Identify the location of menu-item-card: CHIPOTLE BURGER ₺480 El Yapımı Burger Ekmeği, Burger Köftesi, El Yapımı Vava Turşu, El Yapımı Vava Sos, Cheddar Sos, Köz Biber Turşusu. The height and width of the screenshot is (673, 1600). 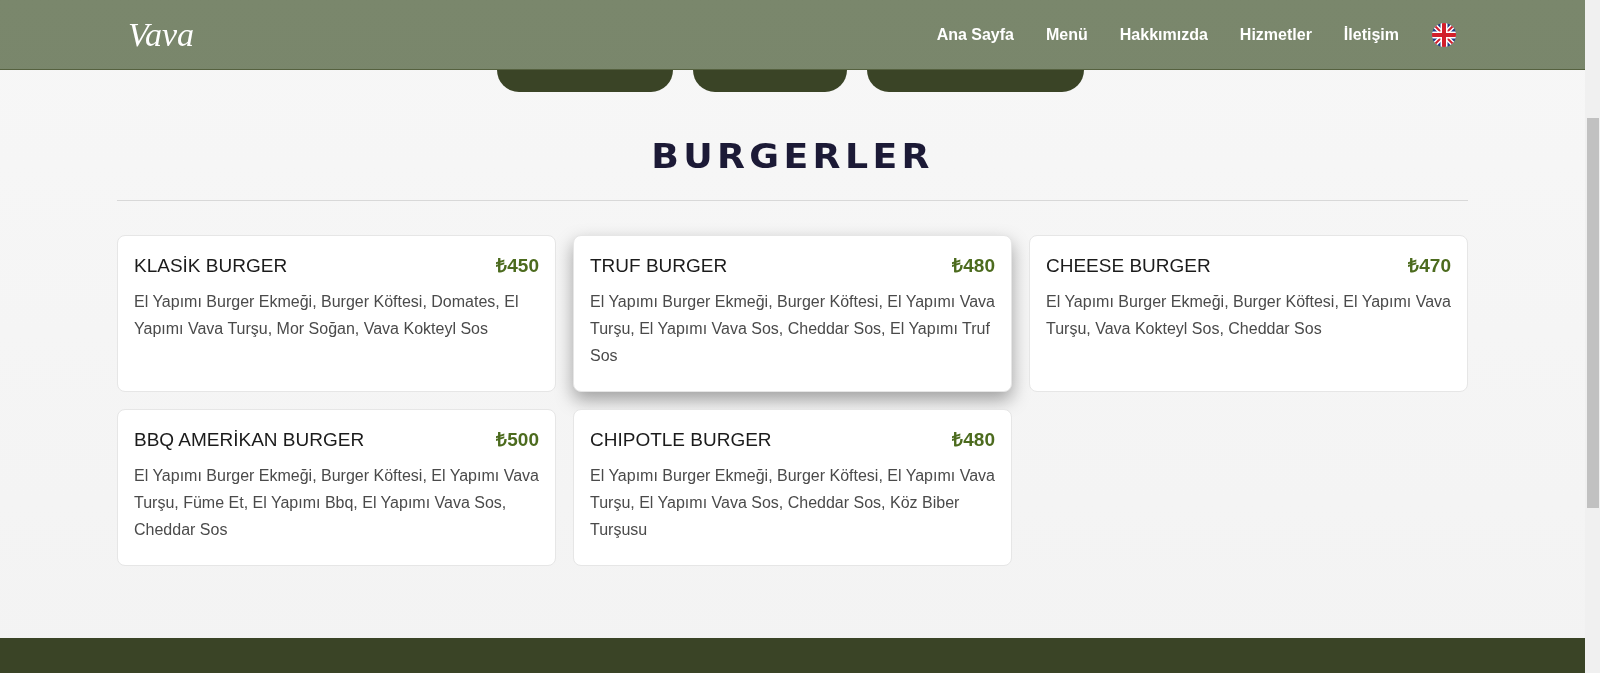
(792, 487).